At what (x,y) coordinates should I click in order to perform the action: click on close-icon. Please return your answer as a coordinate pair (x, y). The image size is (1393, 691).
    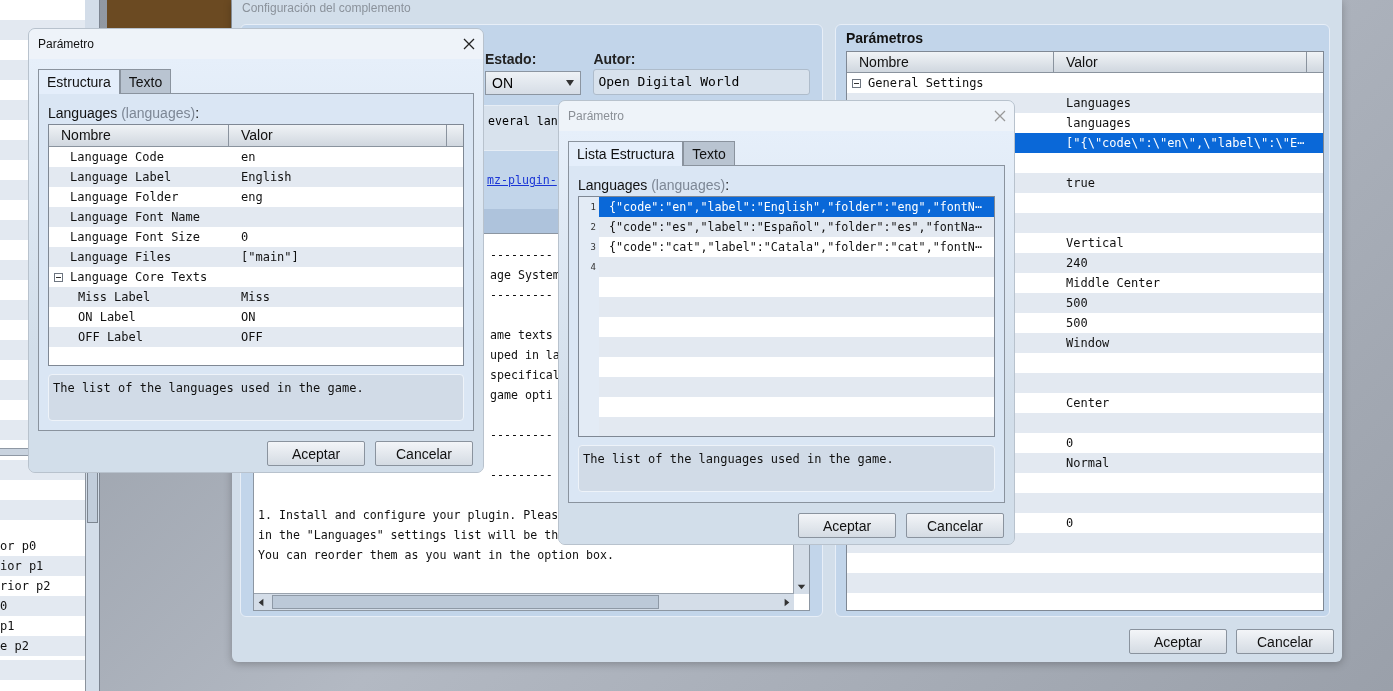
    Looking at the image, I should click on (469, 44).